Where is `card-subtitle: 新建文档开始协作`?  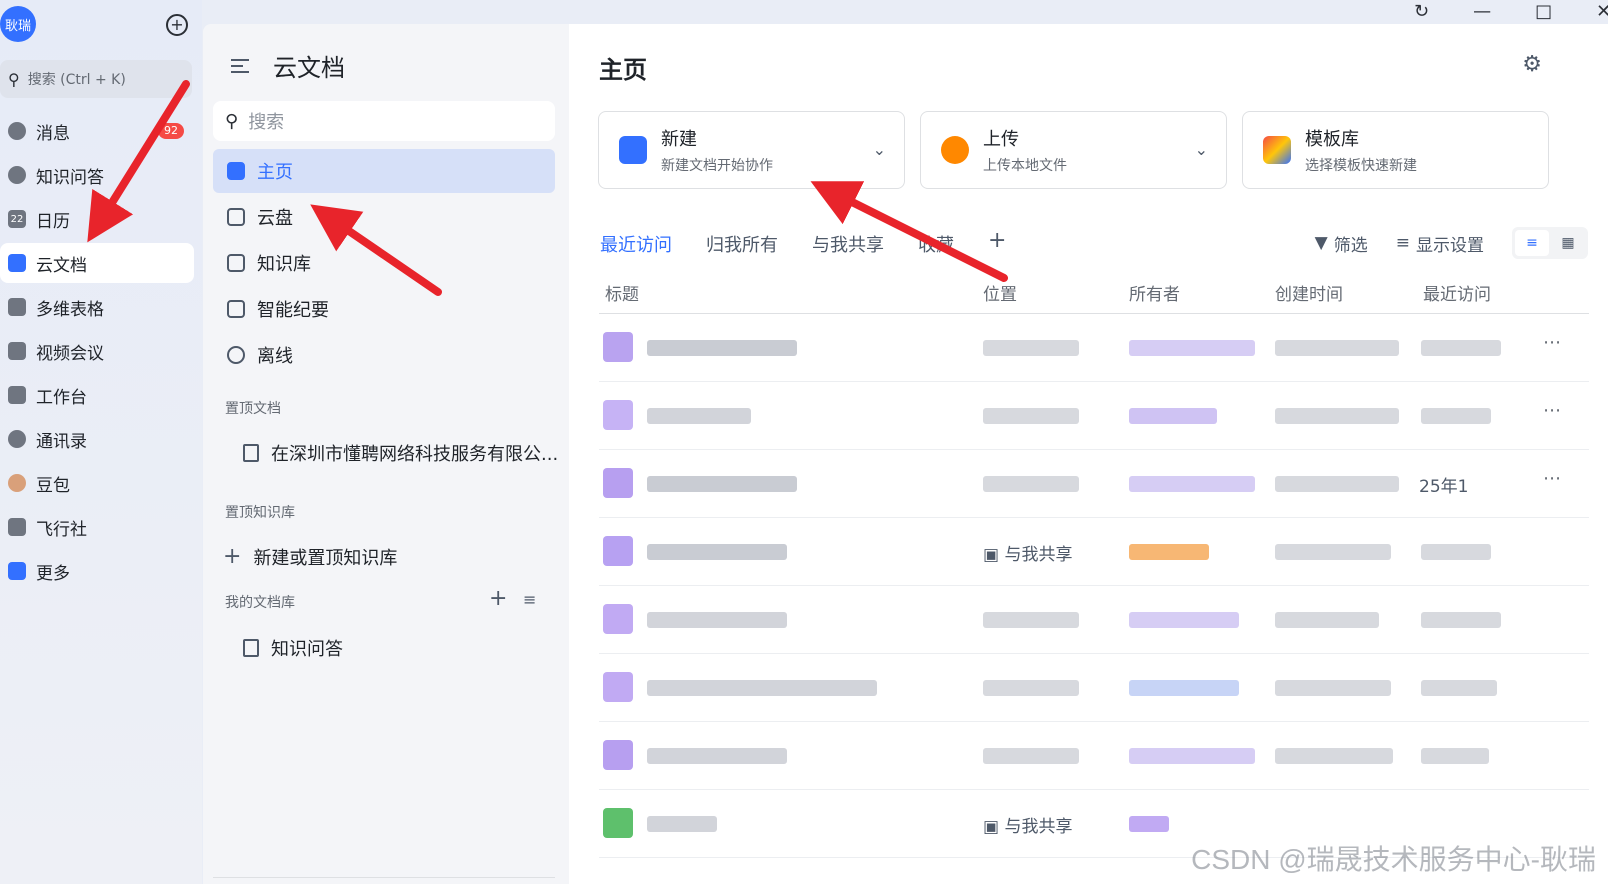 card-subtitle: 新建文档开始协作 is located at coordinates (717, 166).